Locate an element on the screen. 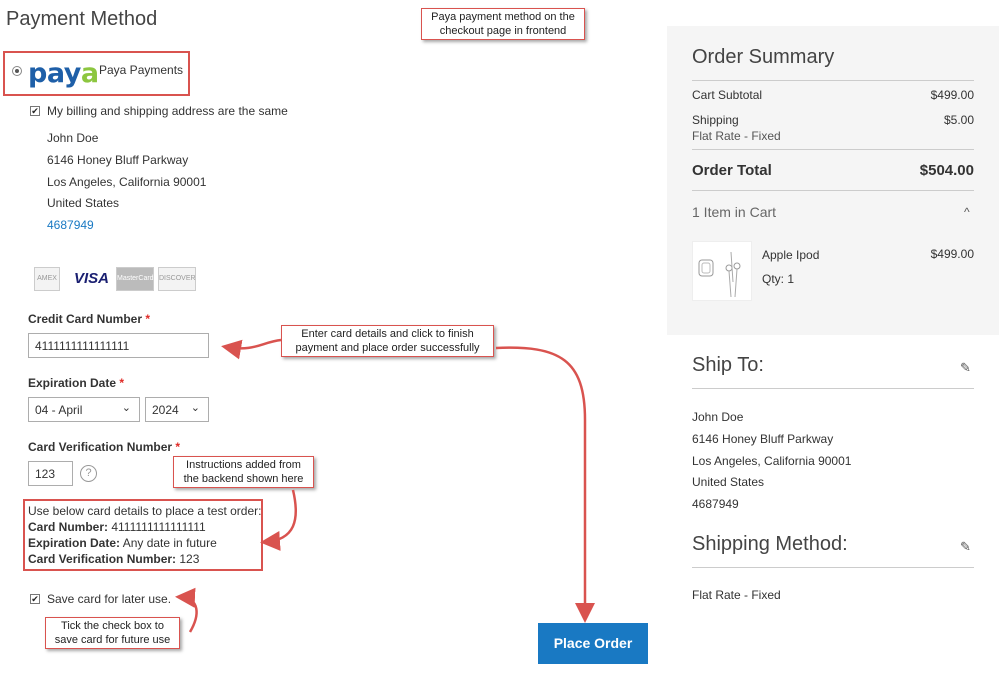 This screenshot has height=674, width=1005. items-in-cart-toggle: 1 Item in Cart is located at coordinates (734, 212).